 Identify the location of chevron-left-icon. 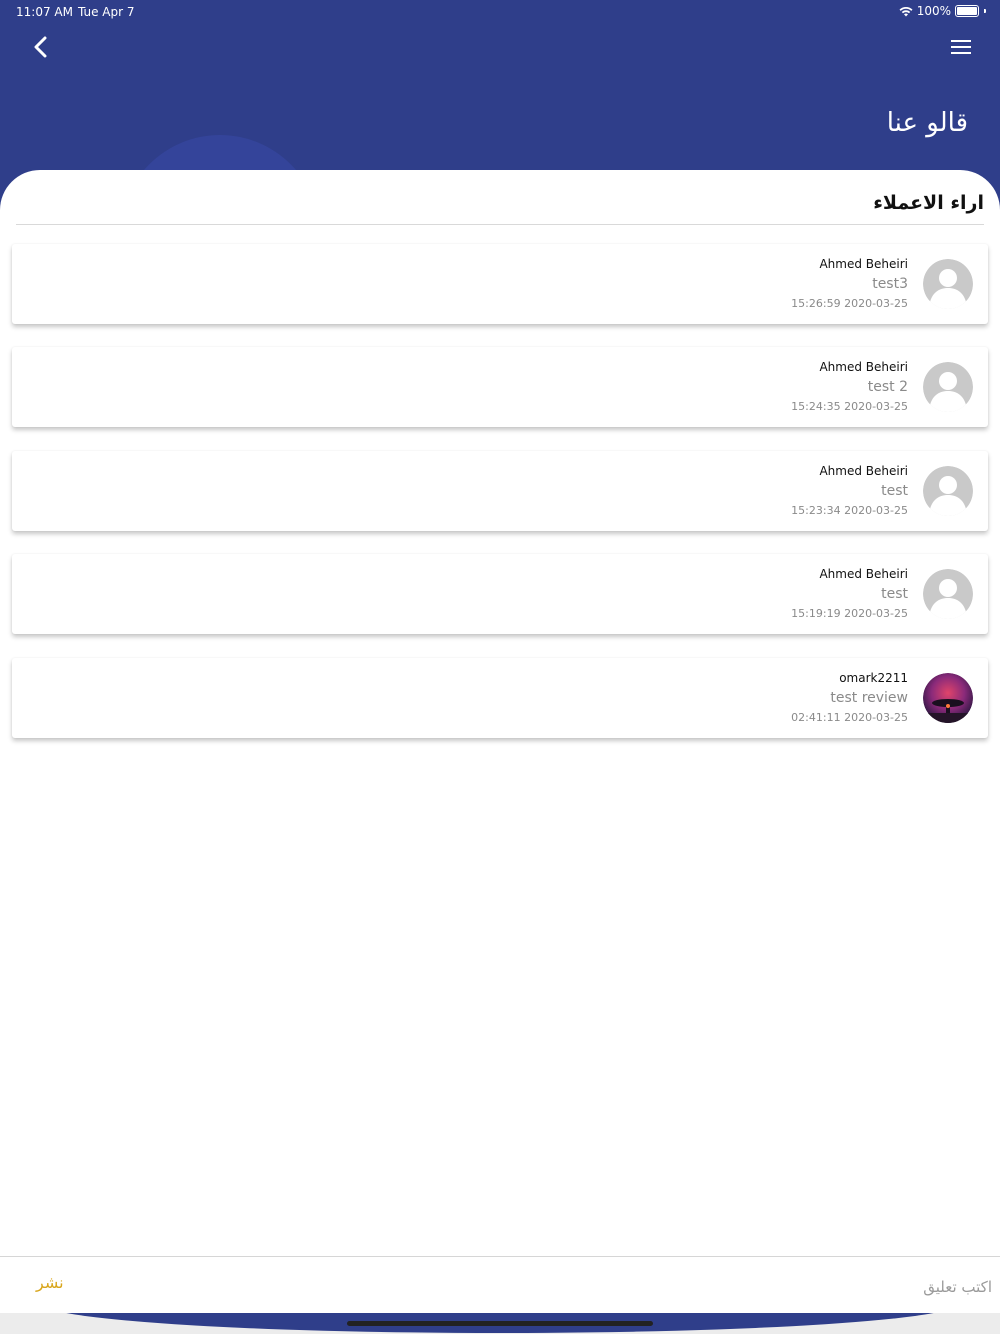
(40, 47).